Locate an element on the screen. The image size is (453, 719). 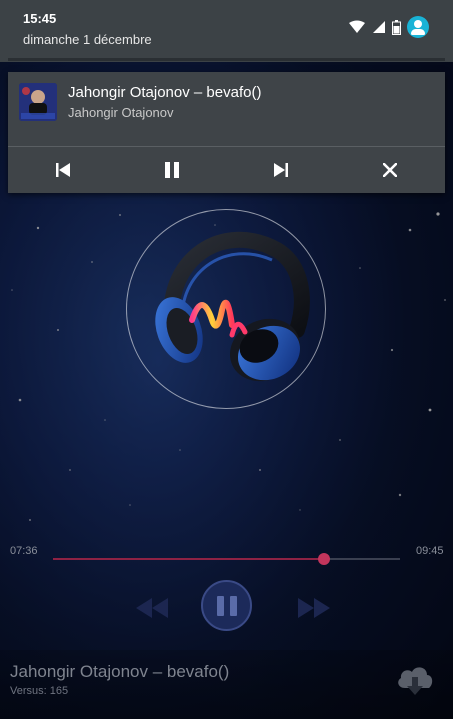
previous-icon is located at coordinates (62, 170).